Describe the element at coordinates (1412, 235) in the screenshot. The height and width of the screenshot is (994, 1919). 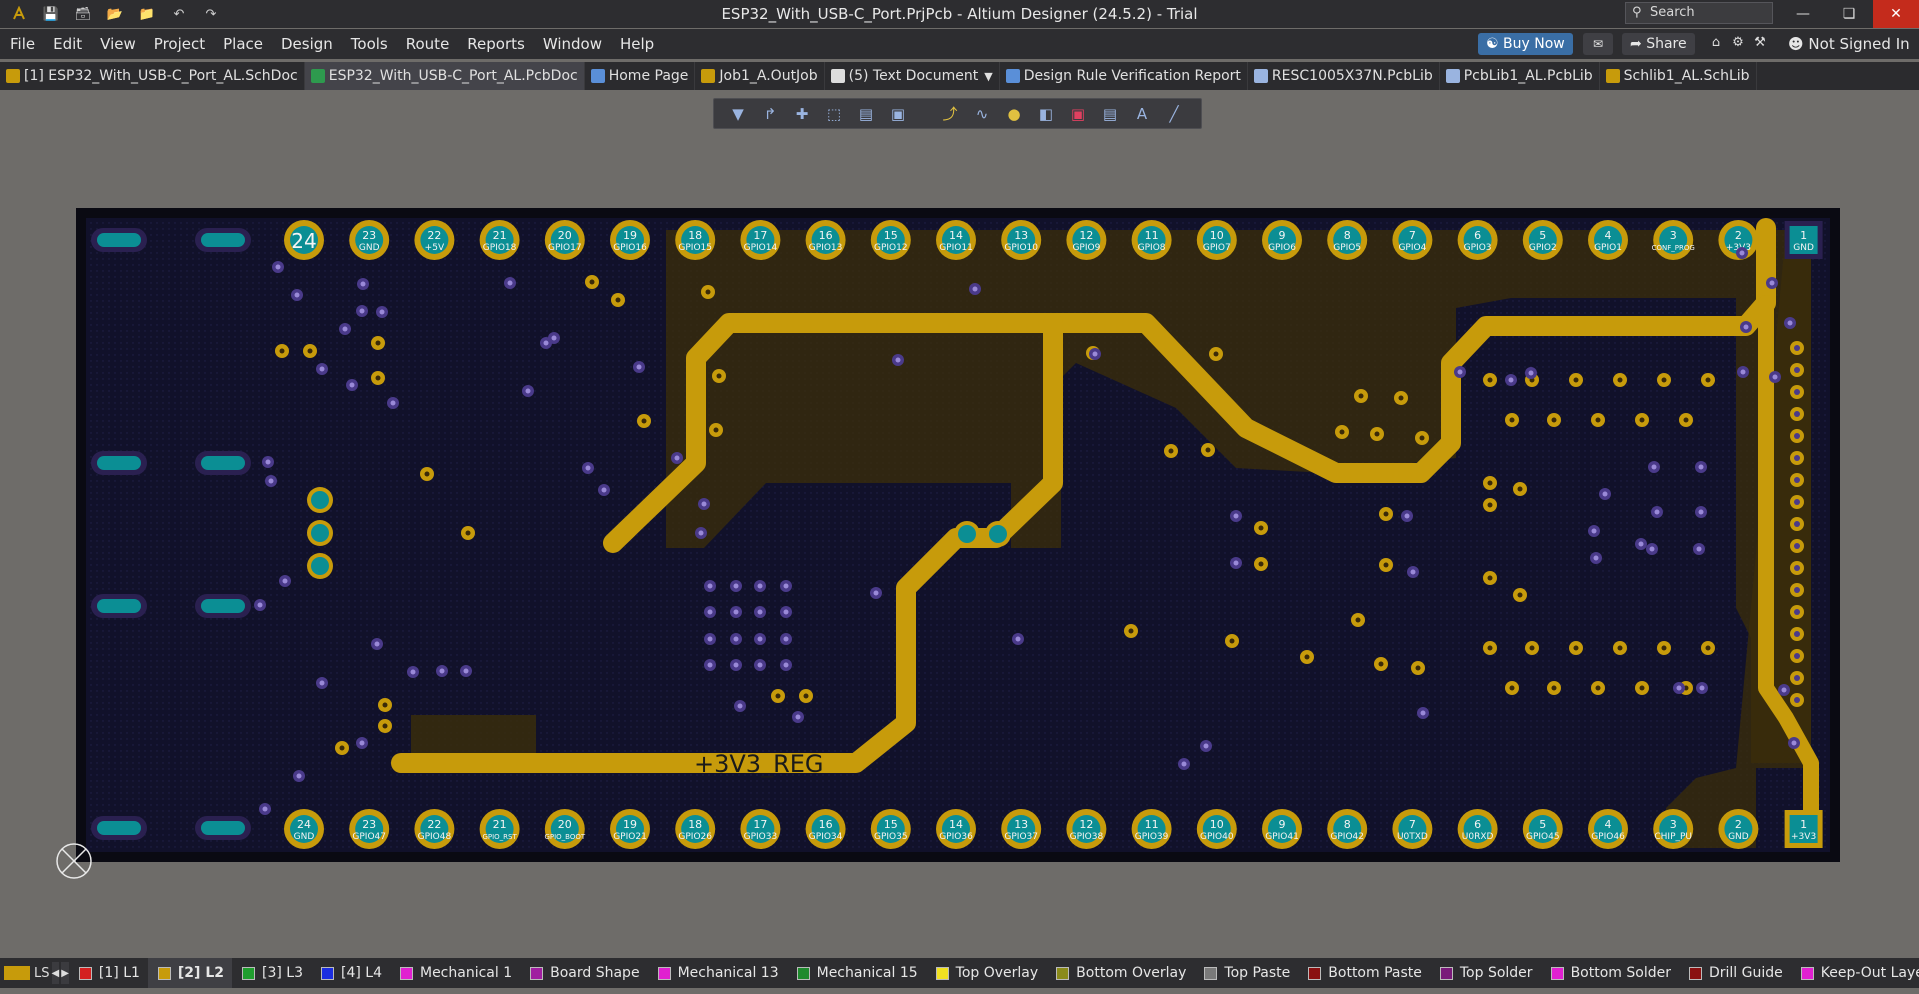
I see `pin-number: 7` at that location.